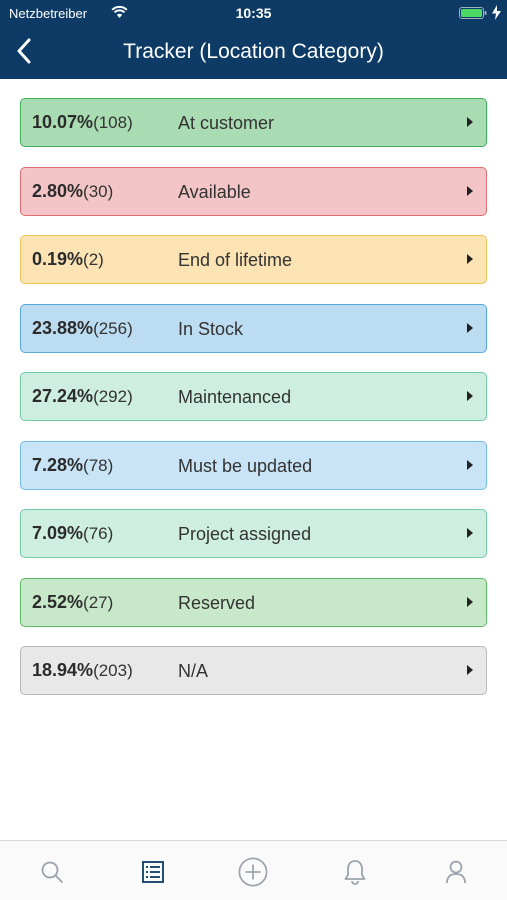  I want to click on percent-value: 2.80%, so click(58, 190).